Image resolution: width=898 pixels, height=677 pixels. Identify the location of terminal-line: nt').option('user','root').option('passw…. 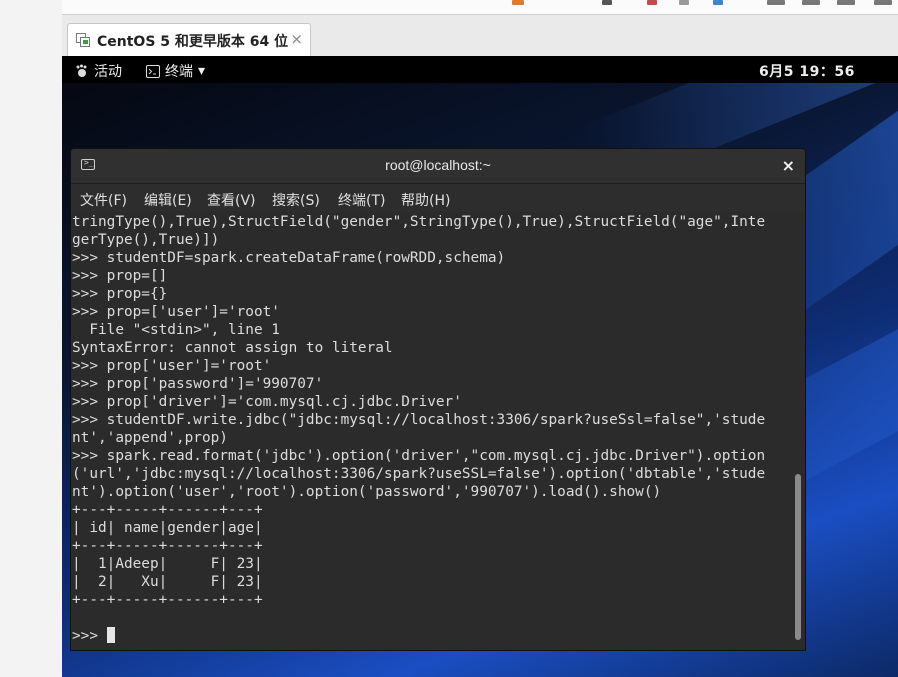
(367, 492).